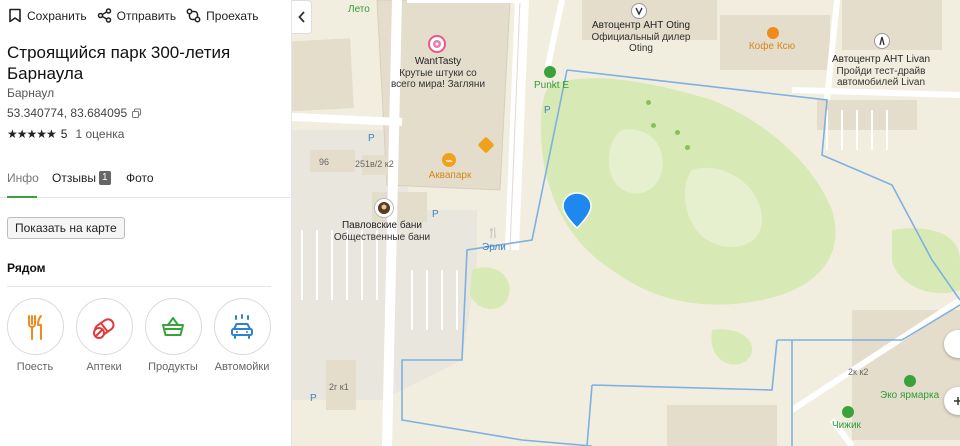 This screenshot has width=960, height=446. What do you see at coordinates (146, 15) in the screenshot?
I see `send-label: Отправить` at bounding box center [146, 15].